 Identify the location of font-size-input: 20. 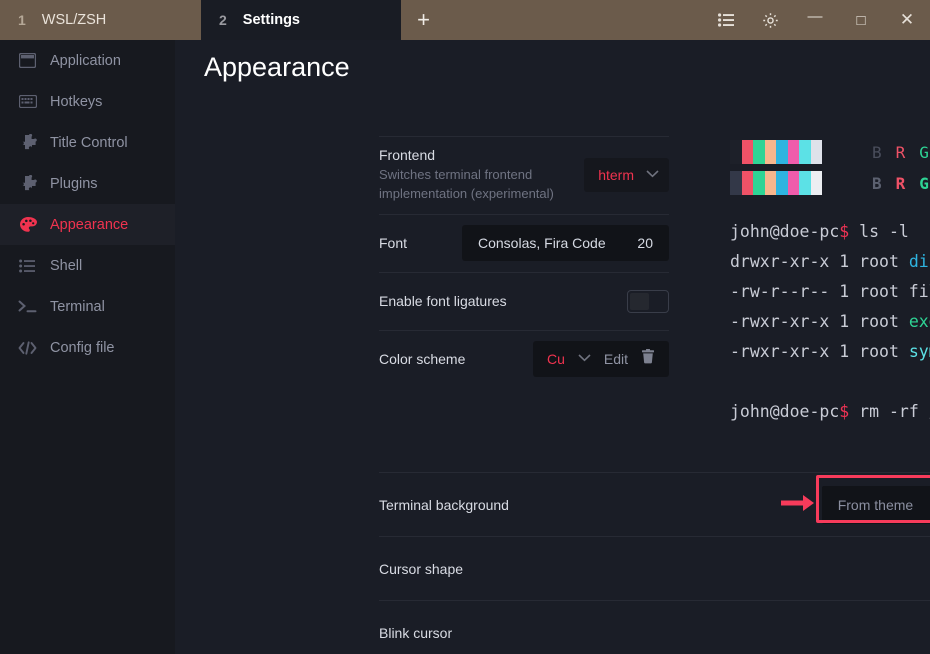
(645, 243).